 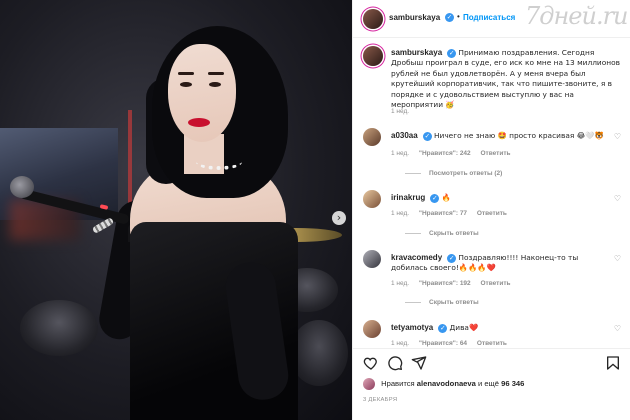 What do you see at coordinates (404, 135) in the screenshot?
I see `comment-username: a030aa` at bounding box center [404, 135].